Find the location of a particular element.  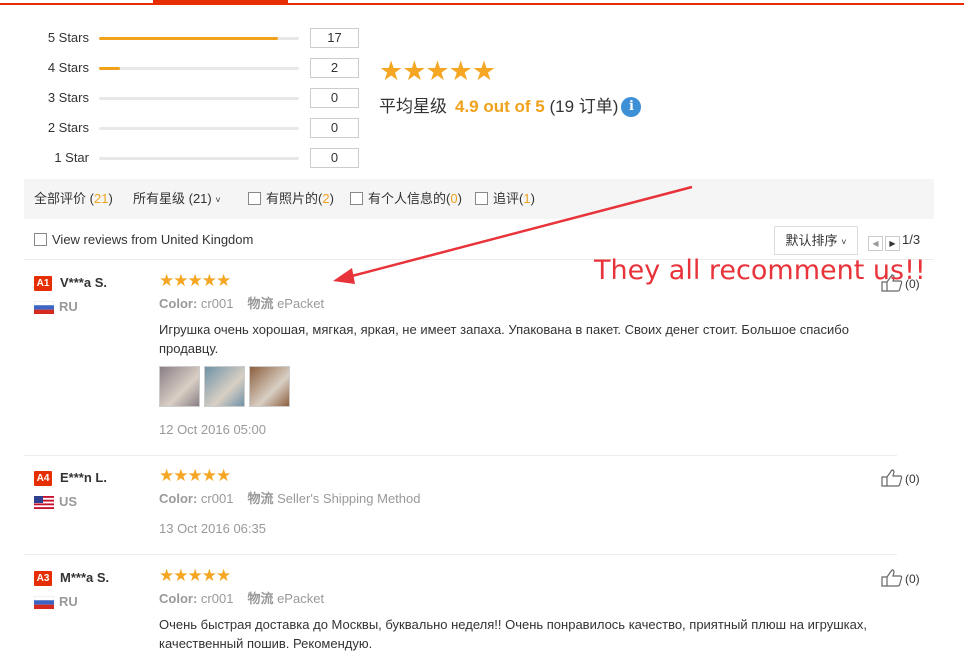

histogram-row-5: 5 Stars 17 is located at coordinates (180, 38).